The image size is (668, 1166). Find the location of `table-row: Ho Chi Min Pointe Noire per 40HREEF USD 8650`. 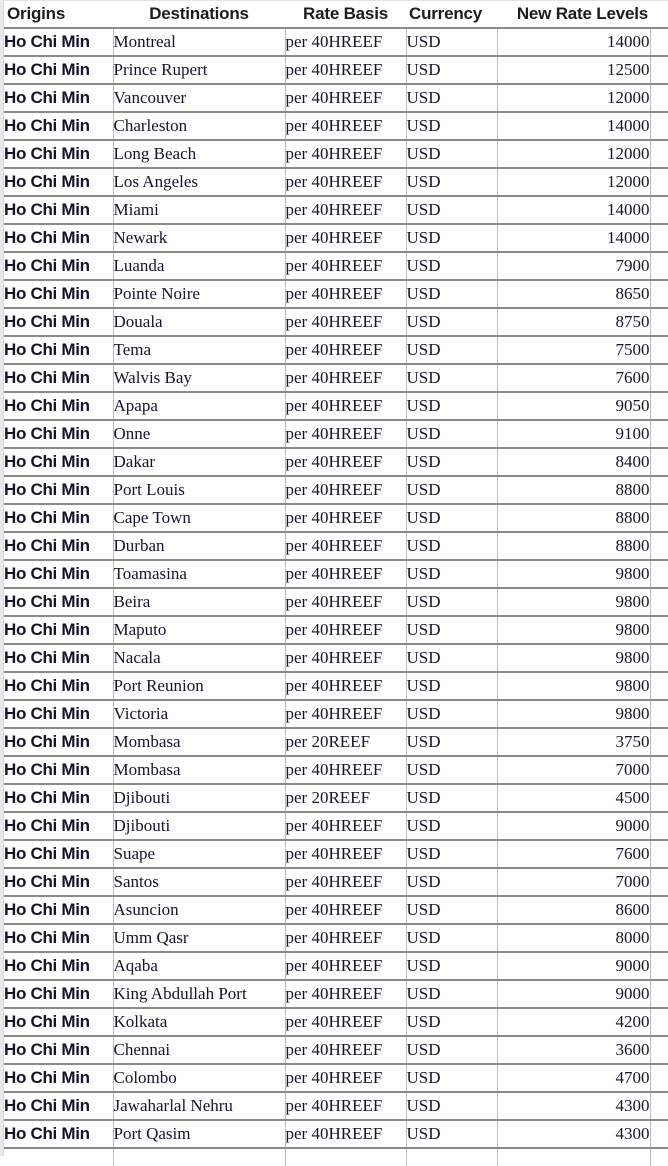

table-row: Ho Chi Min Pointe Noire per 40HREEF USD 8650 is located at coordinates (336, 294).